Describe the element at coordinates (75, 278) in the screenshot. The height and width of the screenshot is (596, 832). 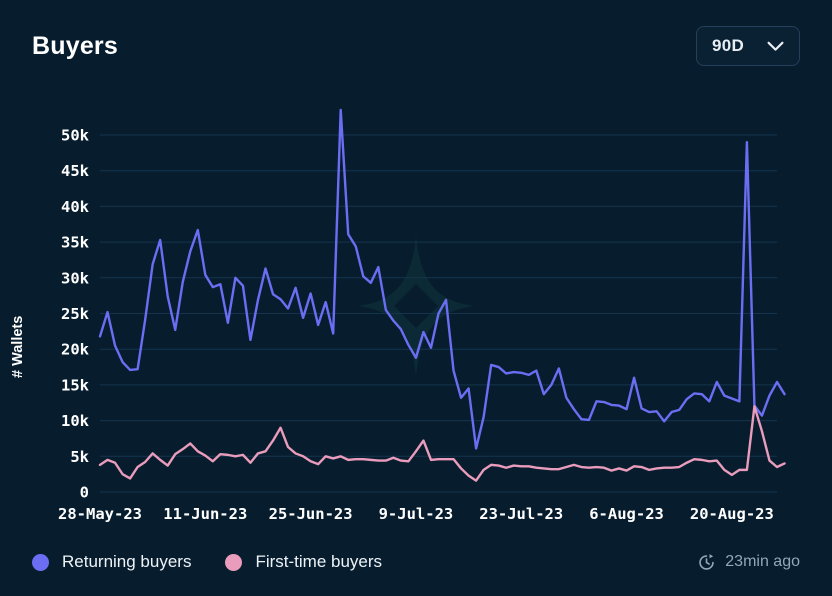
I see `y-tick-label: 30k` at that location.